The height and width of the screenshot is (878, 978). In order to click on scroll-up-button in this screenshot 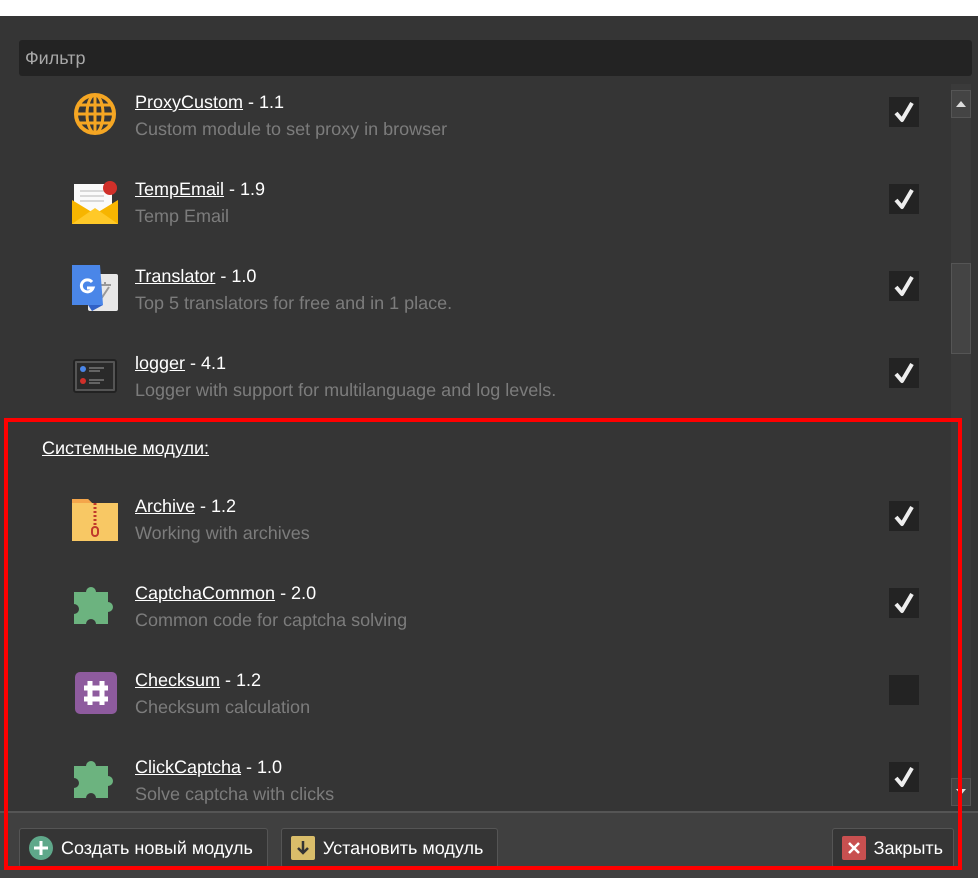, I will do `click(961, 104)`.